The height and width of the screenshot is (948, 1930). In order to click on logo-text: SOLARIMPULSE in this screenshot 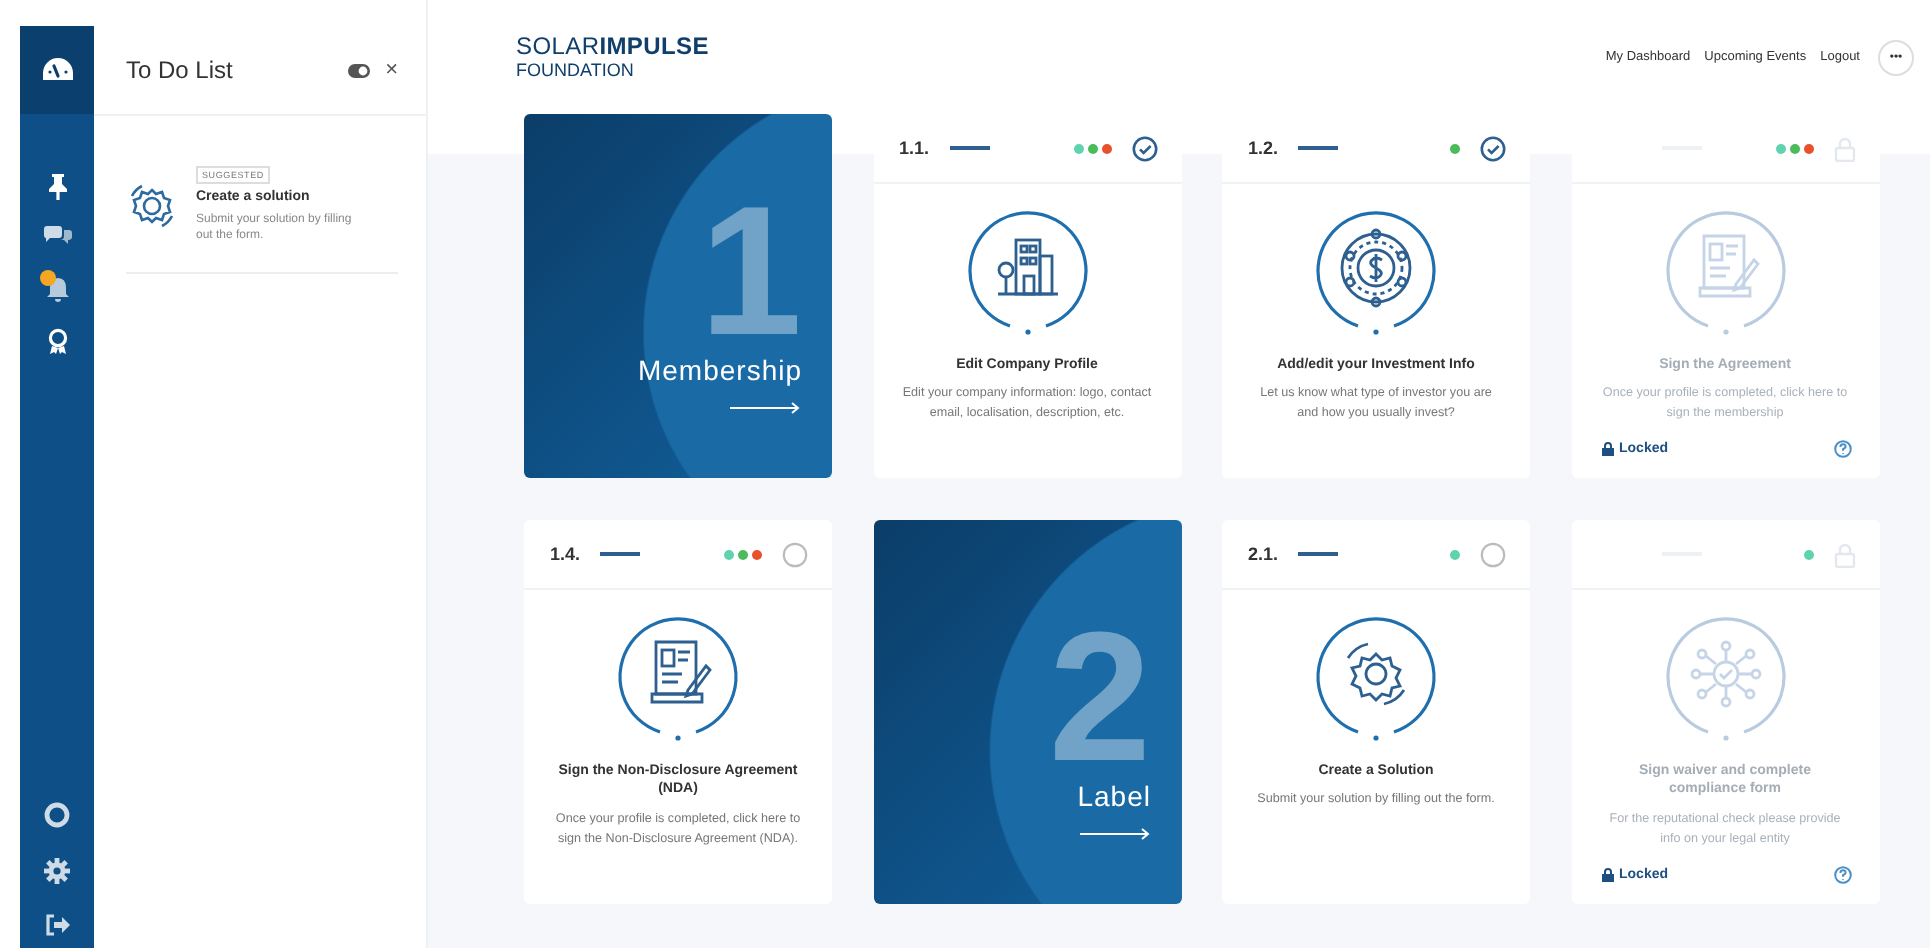, I will do `click(1061, 47)`.